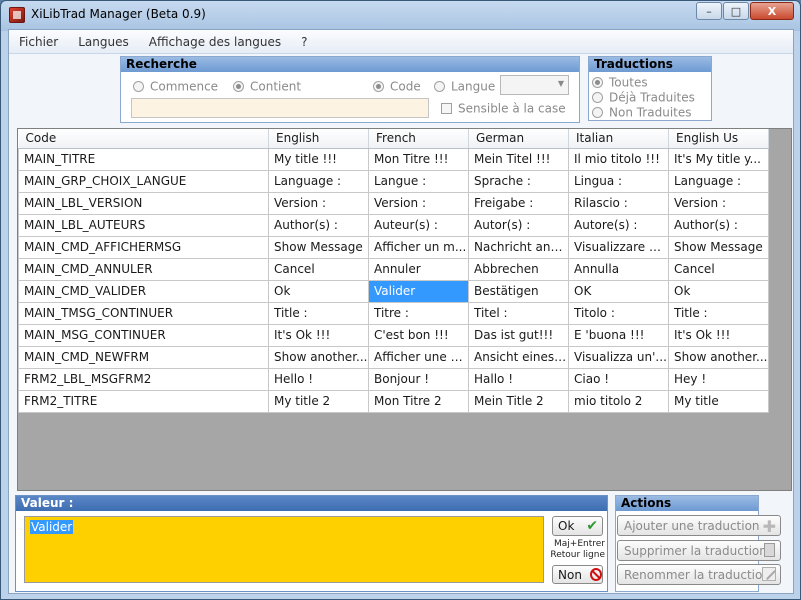 The width and height of the screenshot is (801, 600). What do you see at coordinates (103, 42) in the screenshot?
I see `menu-langues: Langues` at bounding box center [103, 42].